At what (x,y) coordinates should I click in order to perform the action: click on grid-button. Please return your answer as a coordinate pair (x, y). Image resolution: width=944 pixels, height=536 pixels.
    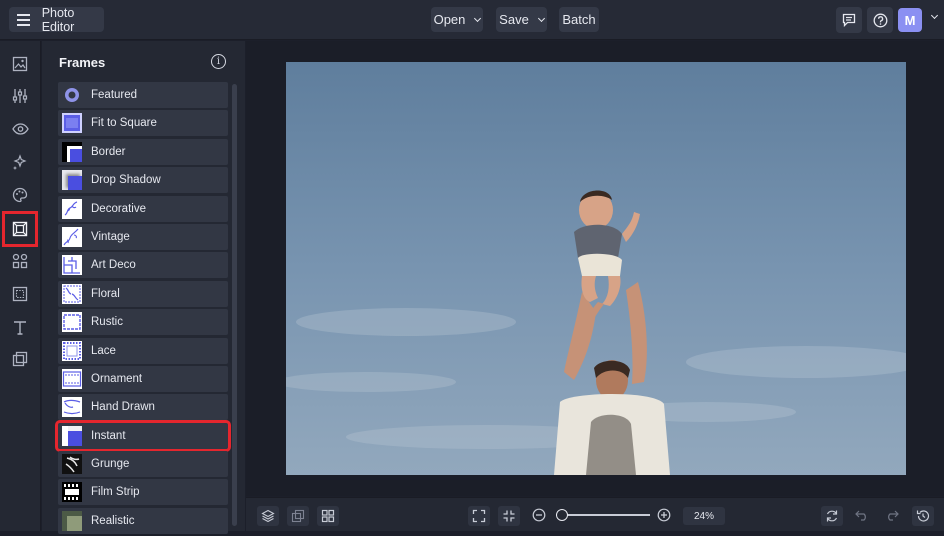
    Looking at the image, I should click on (328, 516).